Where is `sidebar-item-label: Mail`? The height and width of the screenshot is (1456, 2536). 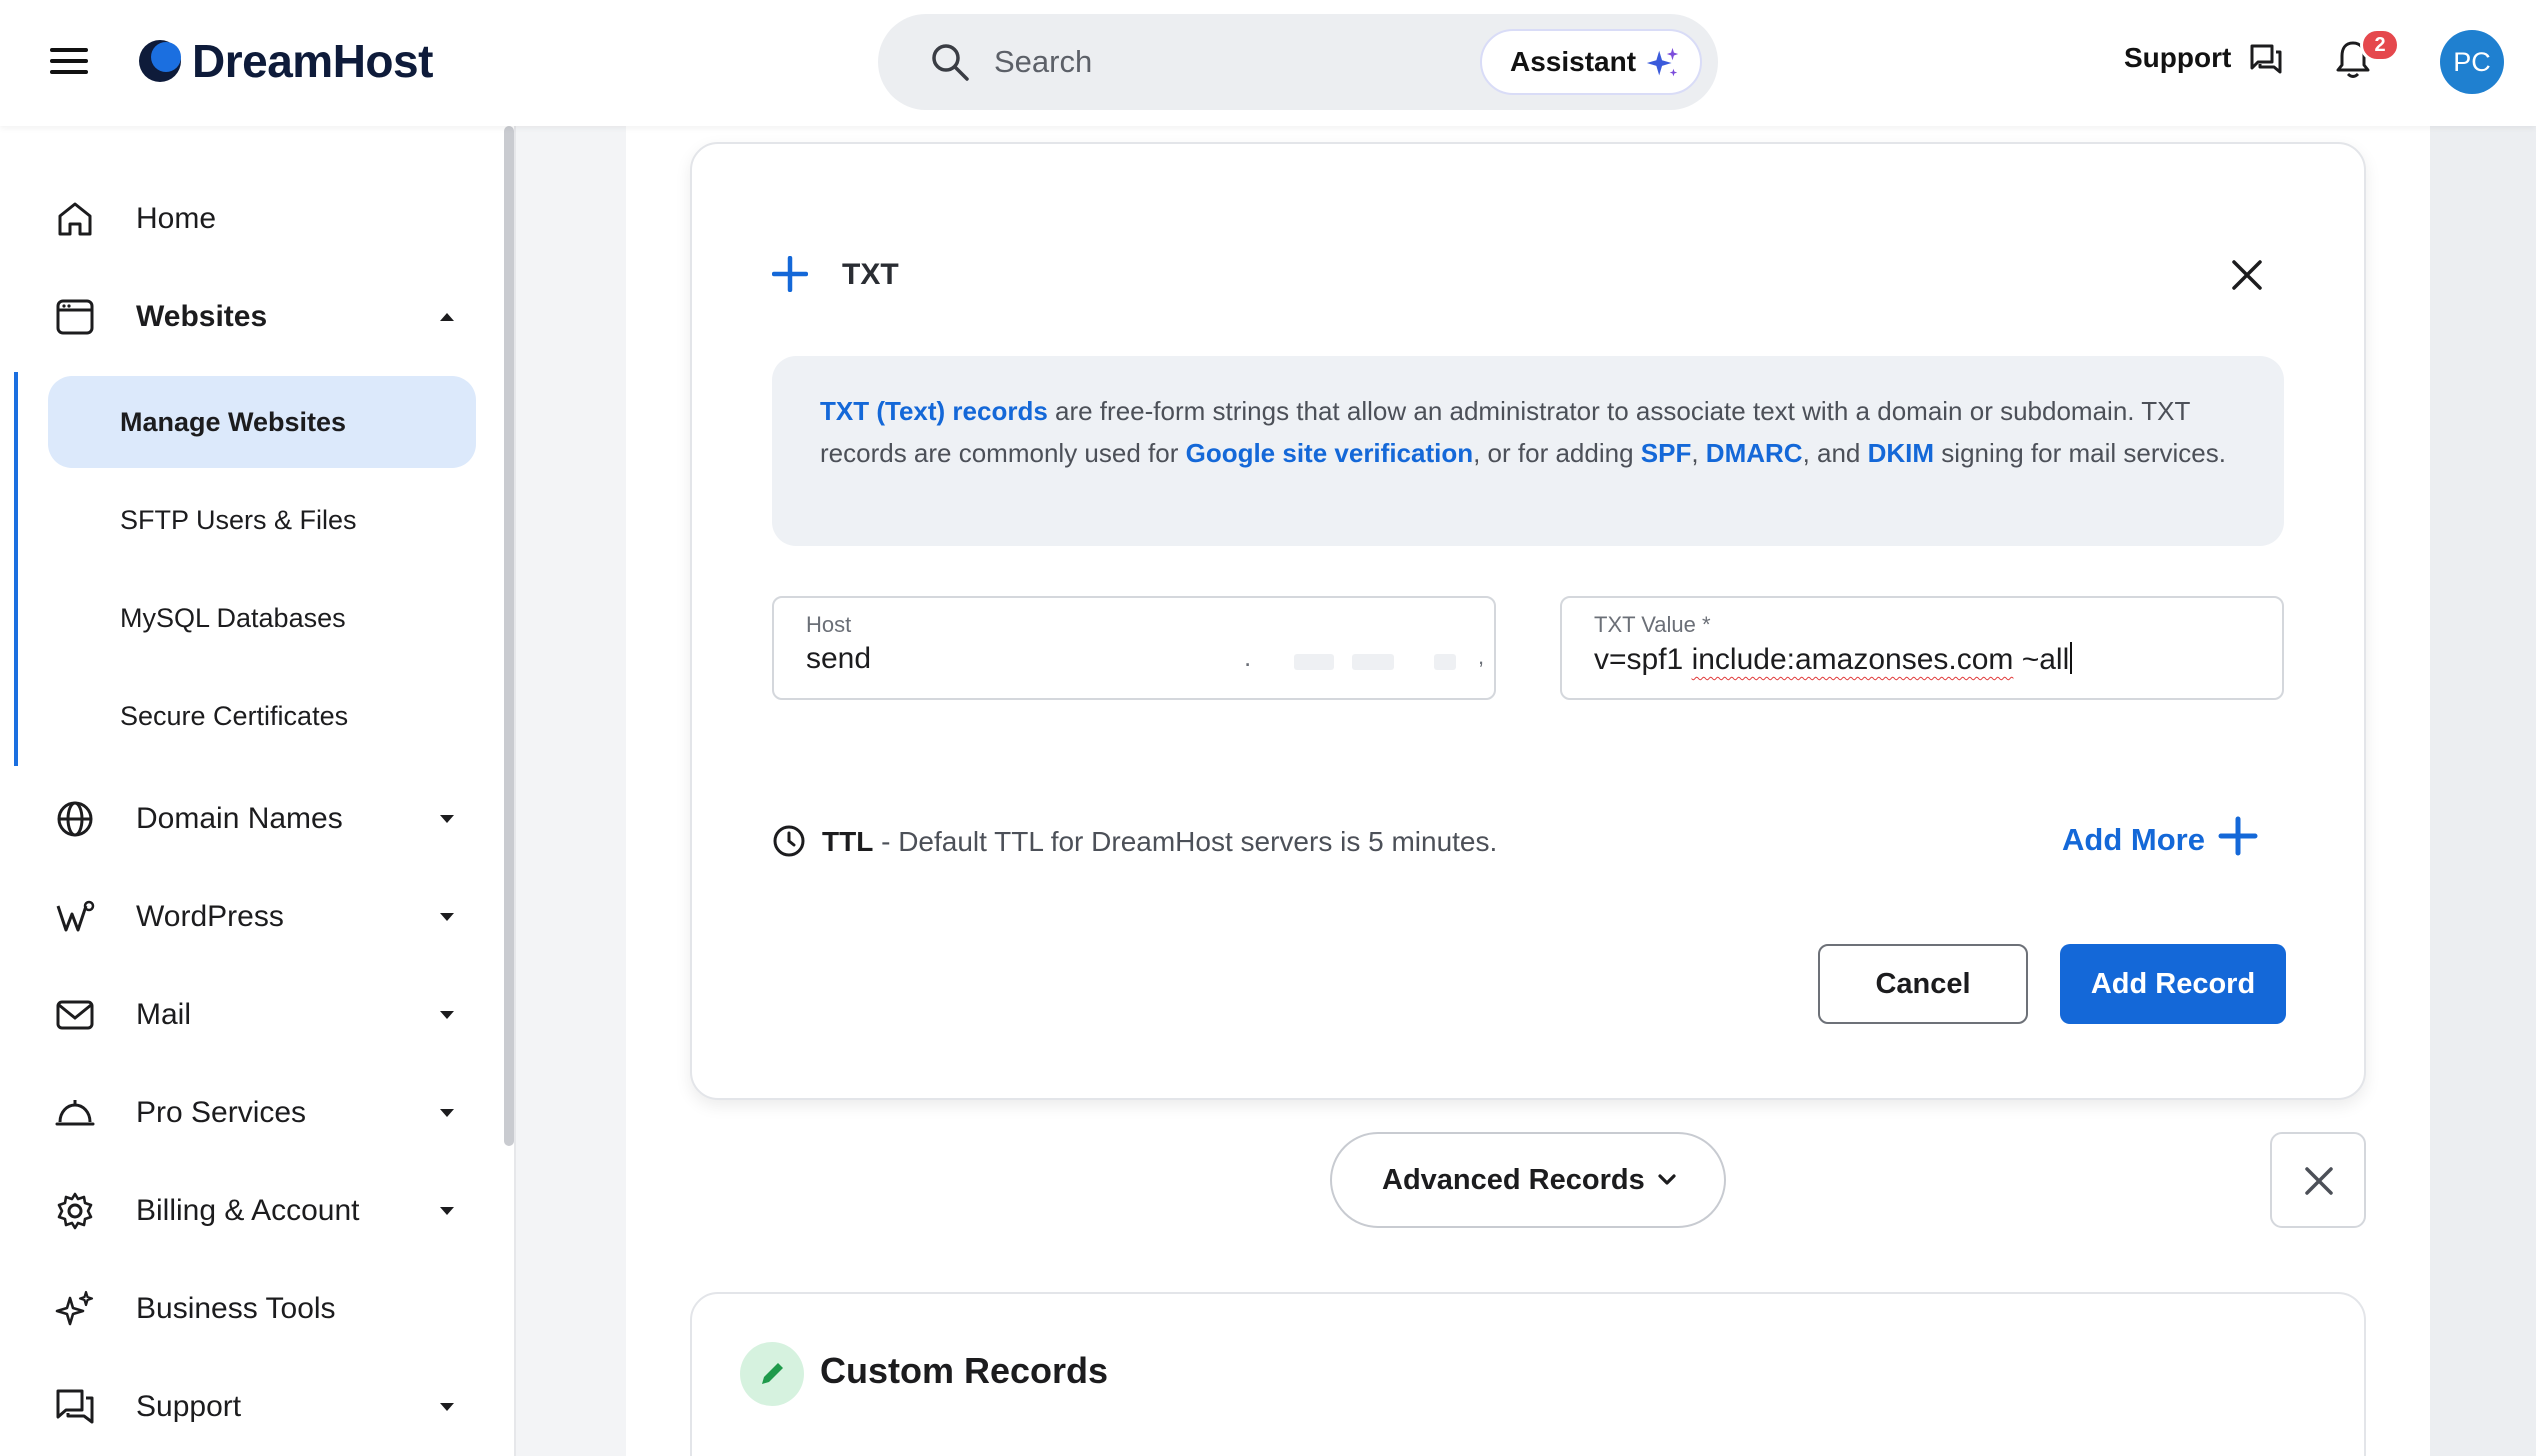
sidebar-item-label: Mail is located at coordinates (164, 1014).